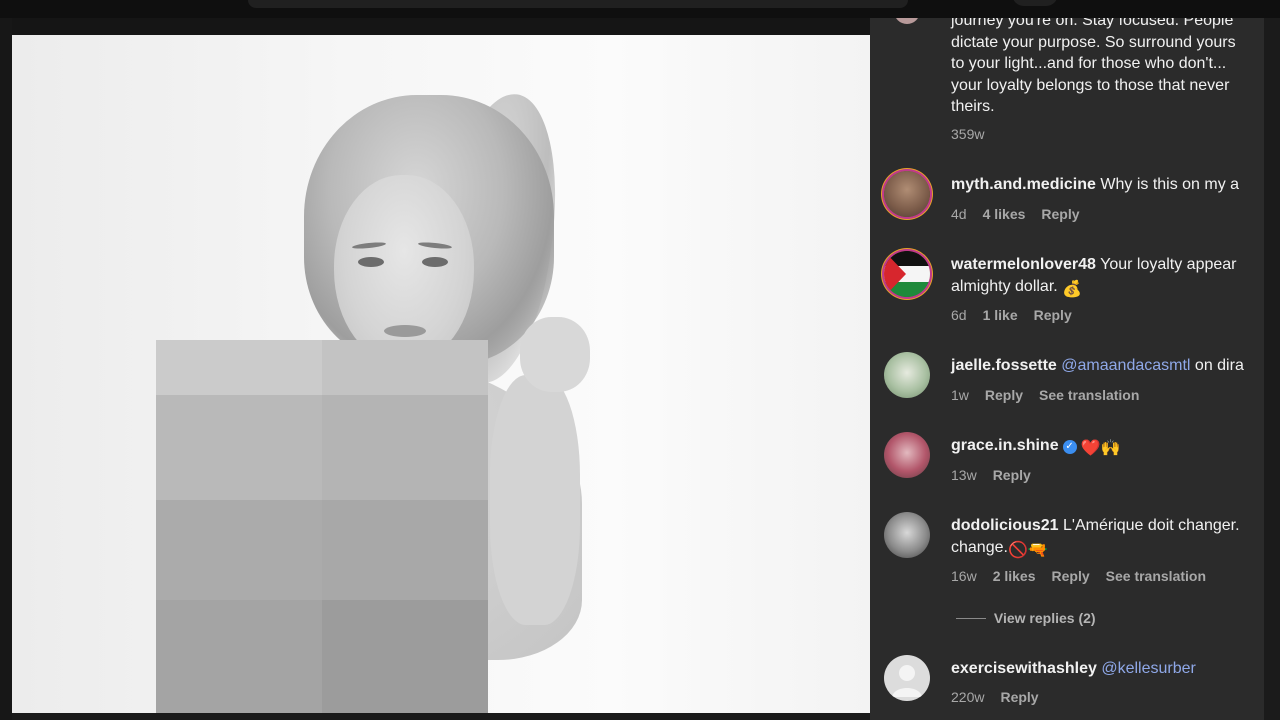 The height and width of the screenshot is (720, 1280). I want to click on comment-text: myth.and.medicine Why is this on my a, so click(1095, 185).